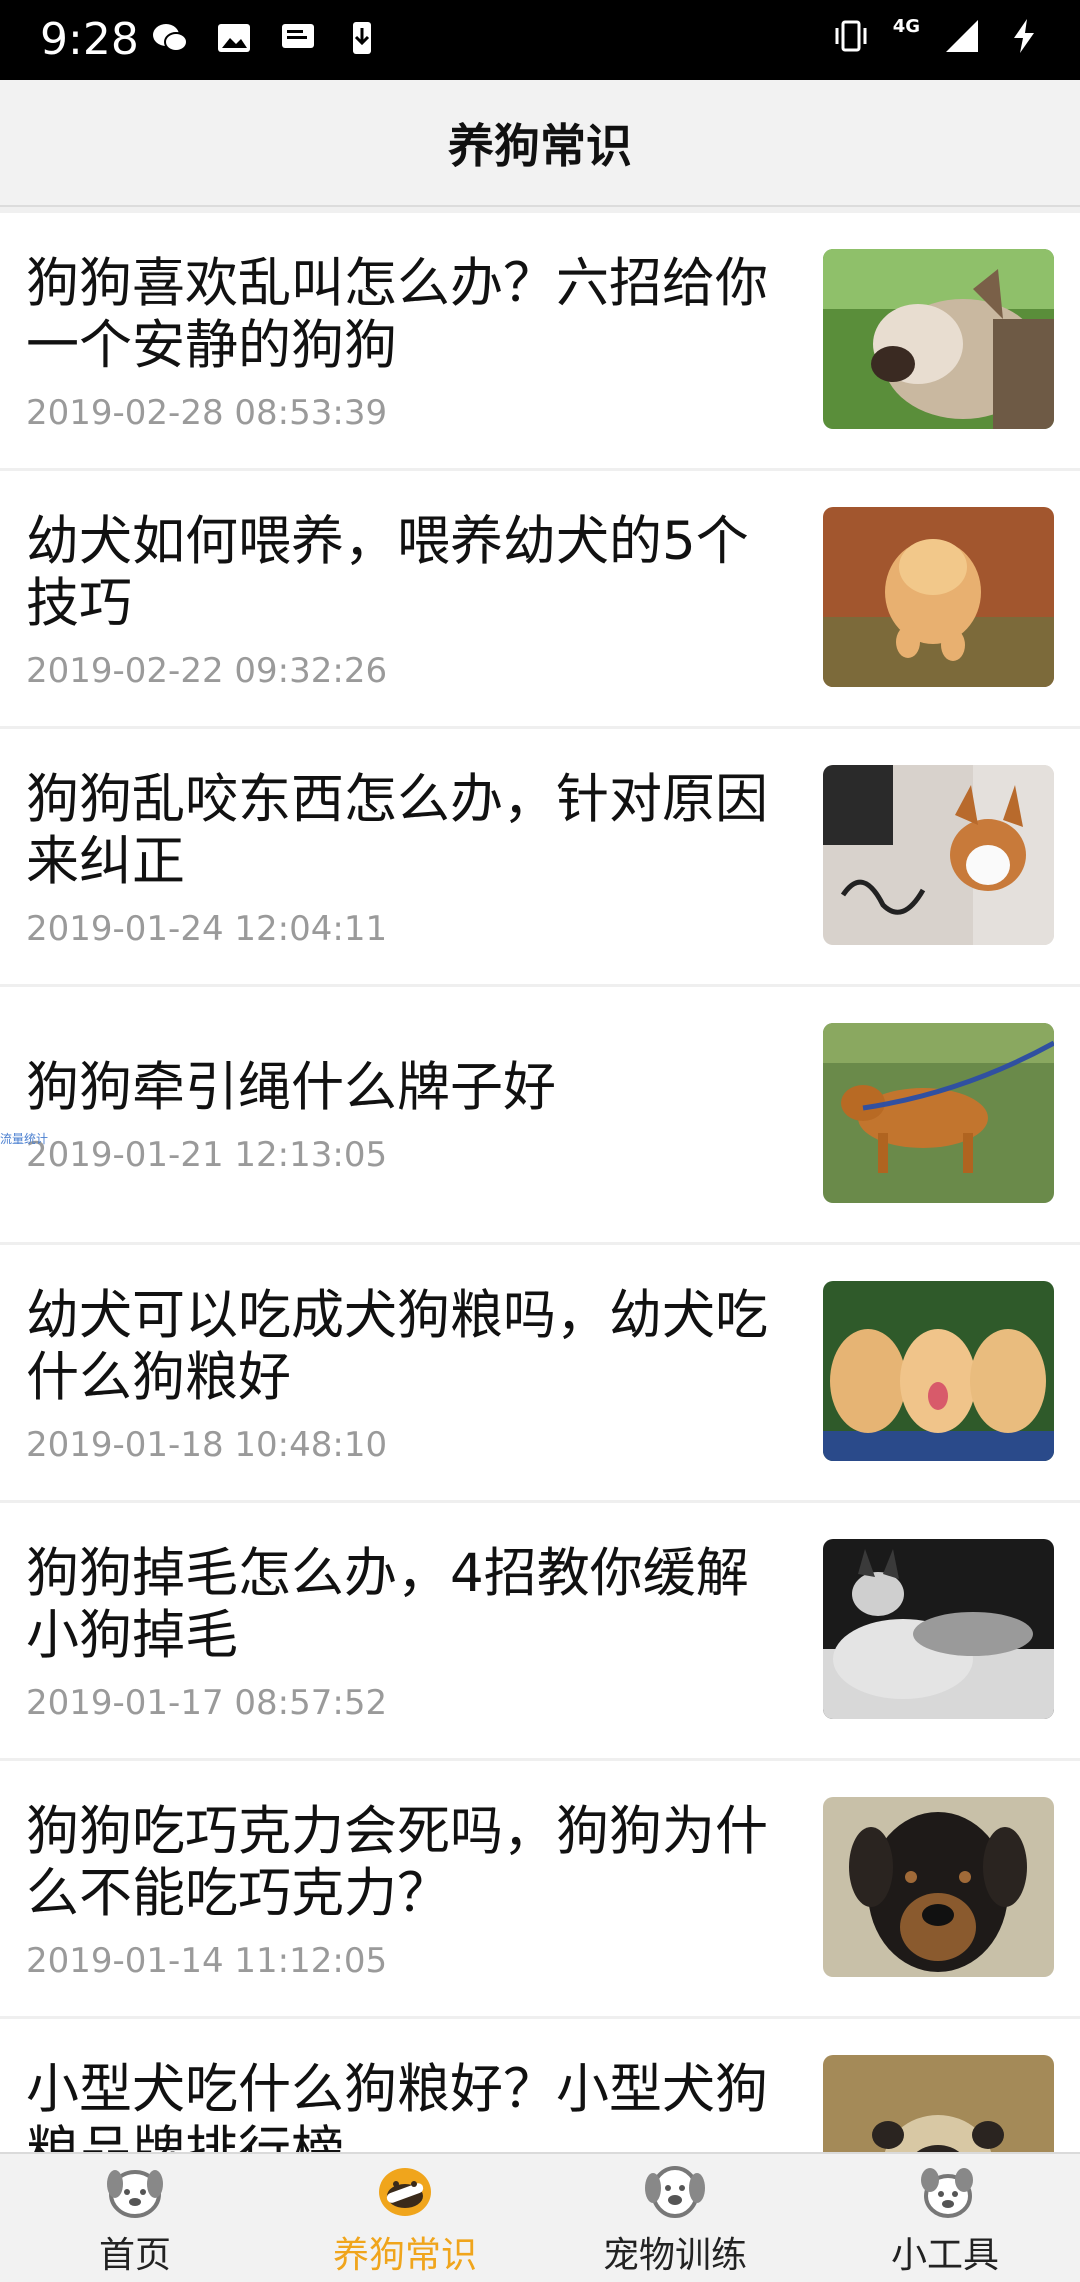 The width and height of the screenshot is (1080, 2282). I want to click on dog-tools-icon, so click(947, 2193).